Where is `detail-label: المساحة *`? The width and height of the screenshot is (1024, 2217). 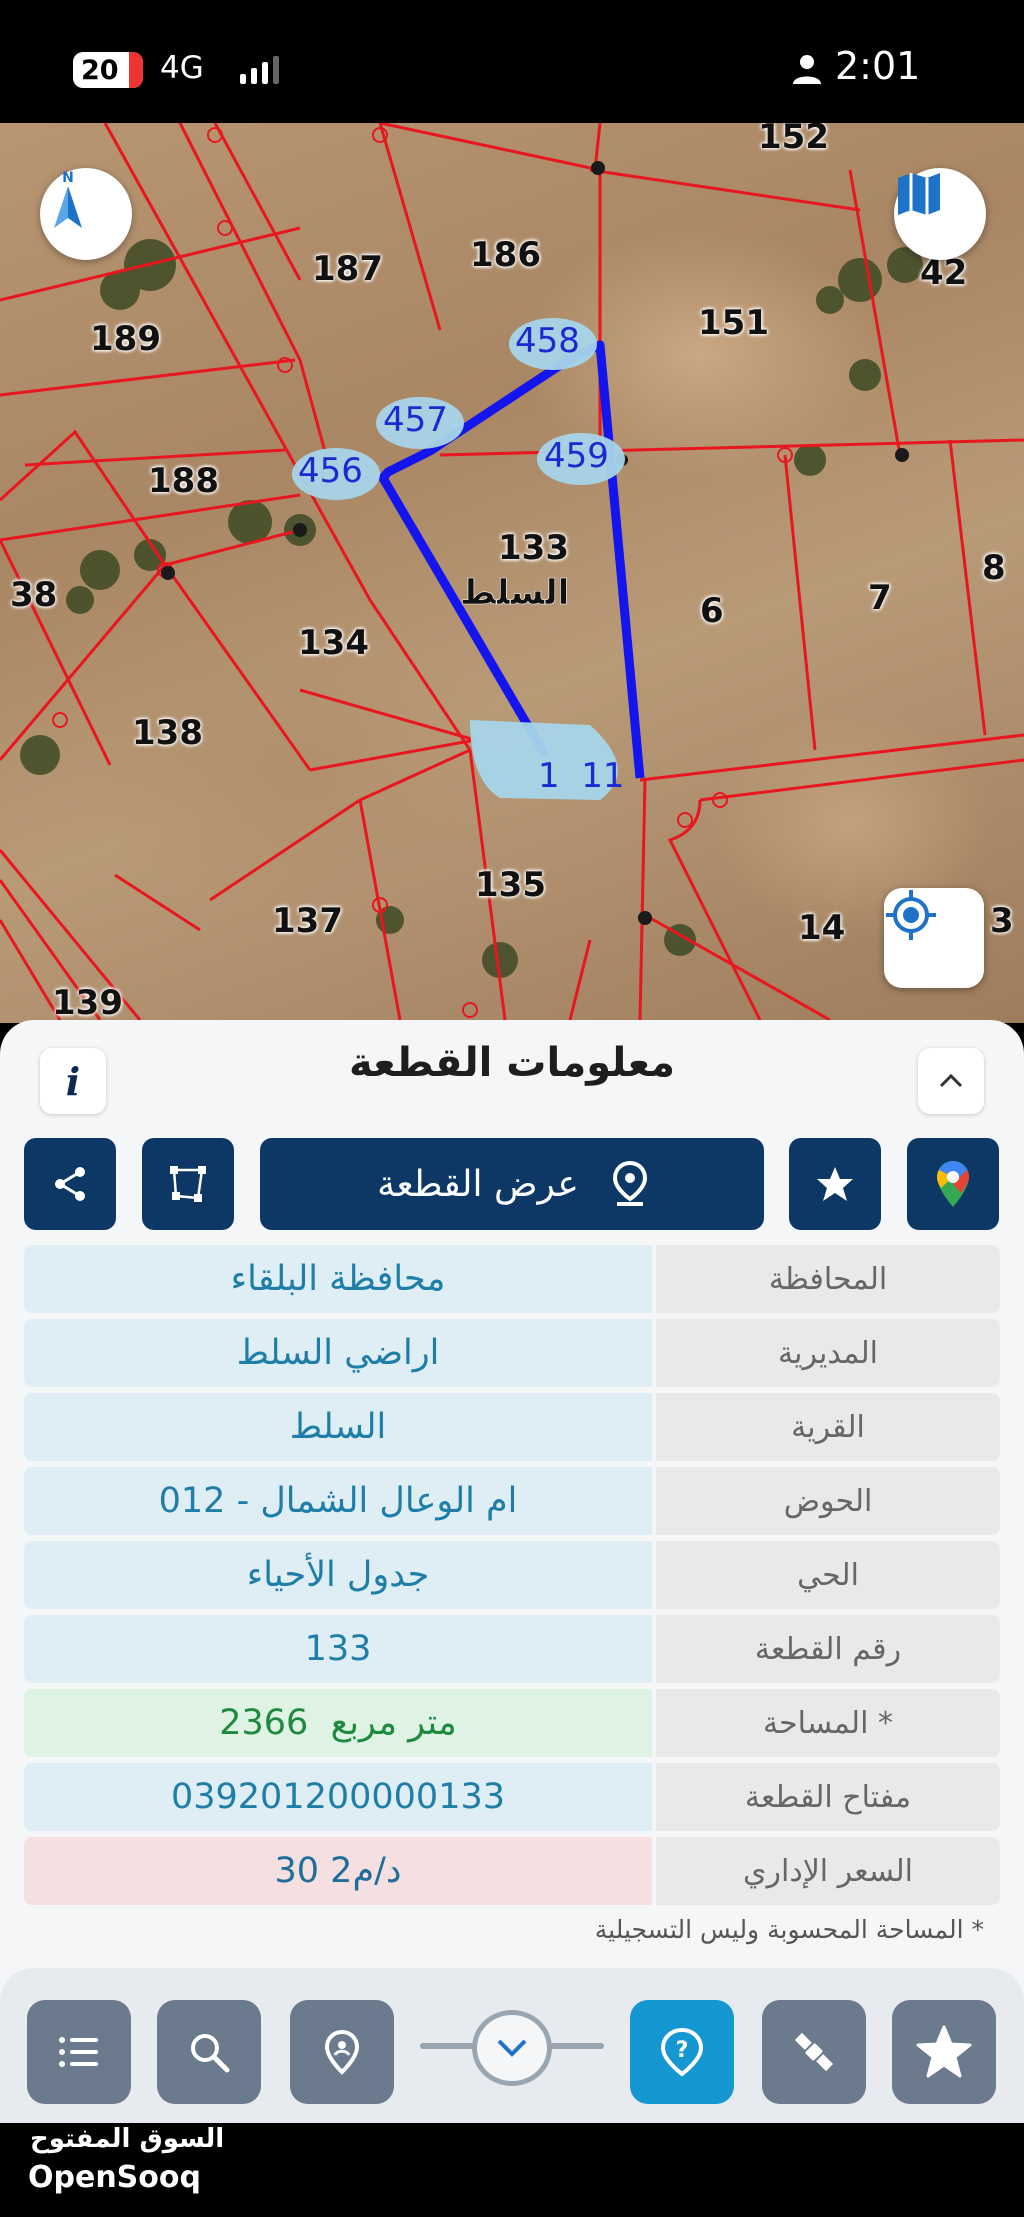
detail-label: المساحة * is located at coordinates (828, 1723).